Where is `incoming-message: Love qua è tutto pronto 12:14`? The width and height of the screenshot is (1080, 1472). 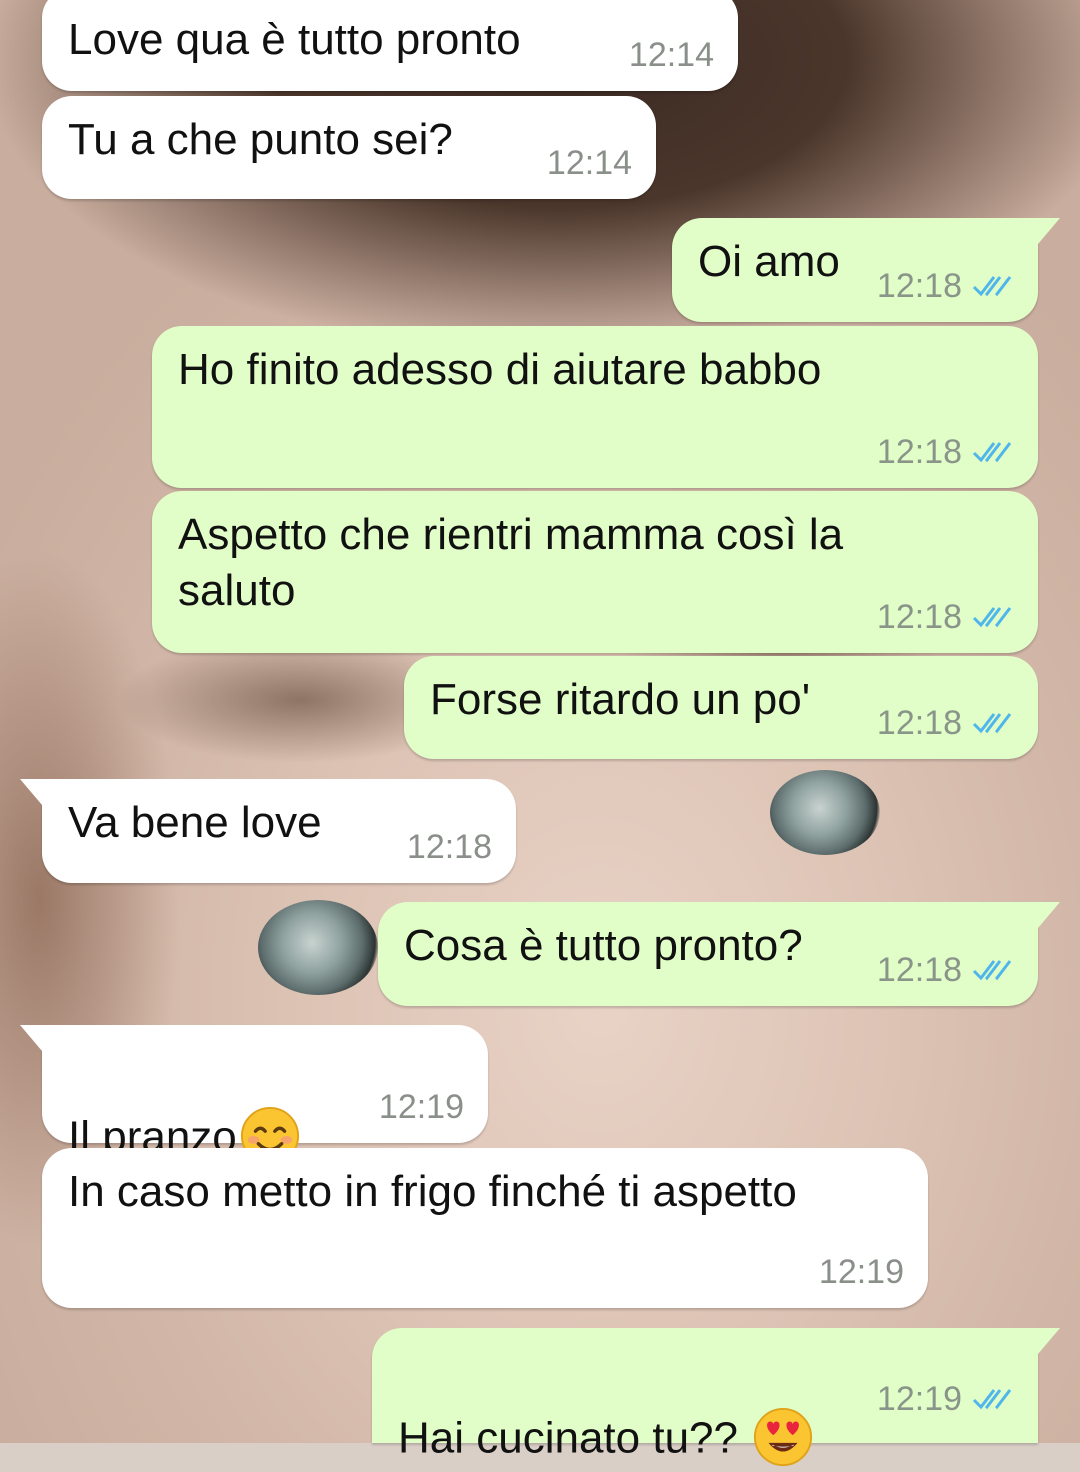 incoming-message: Love qua è tutto pronto 12:14 is located at coordinates (390, 45).